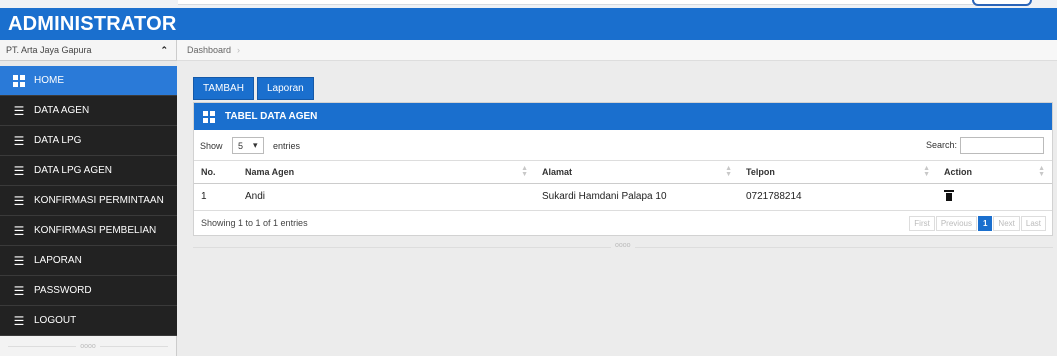 The height and width of the screenshot is (356, 1057). What do you see at coordinates (386, 172) in the screenshot?
I see `column-header-nama-agen: Nama Agen ▲ ▼` at bounding box center [386, 172].